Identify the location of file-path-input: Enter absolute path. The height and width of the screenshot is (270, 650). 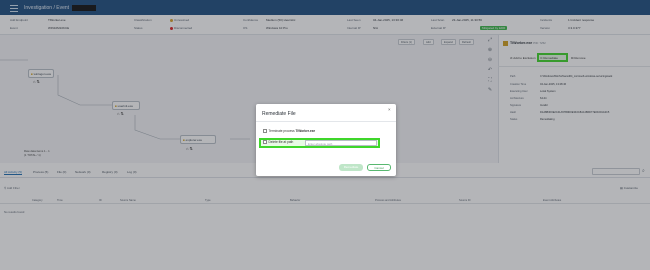
(341, 143).